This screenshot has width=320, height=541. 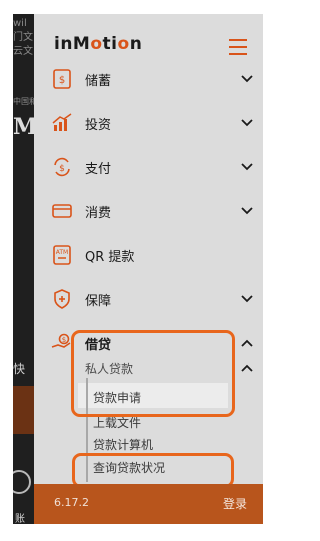 What do you see at coordinates (98, 81) in the screenshot?
I see `menu-item-label: 储蓄` at bounding box center [98, 81].